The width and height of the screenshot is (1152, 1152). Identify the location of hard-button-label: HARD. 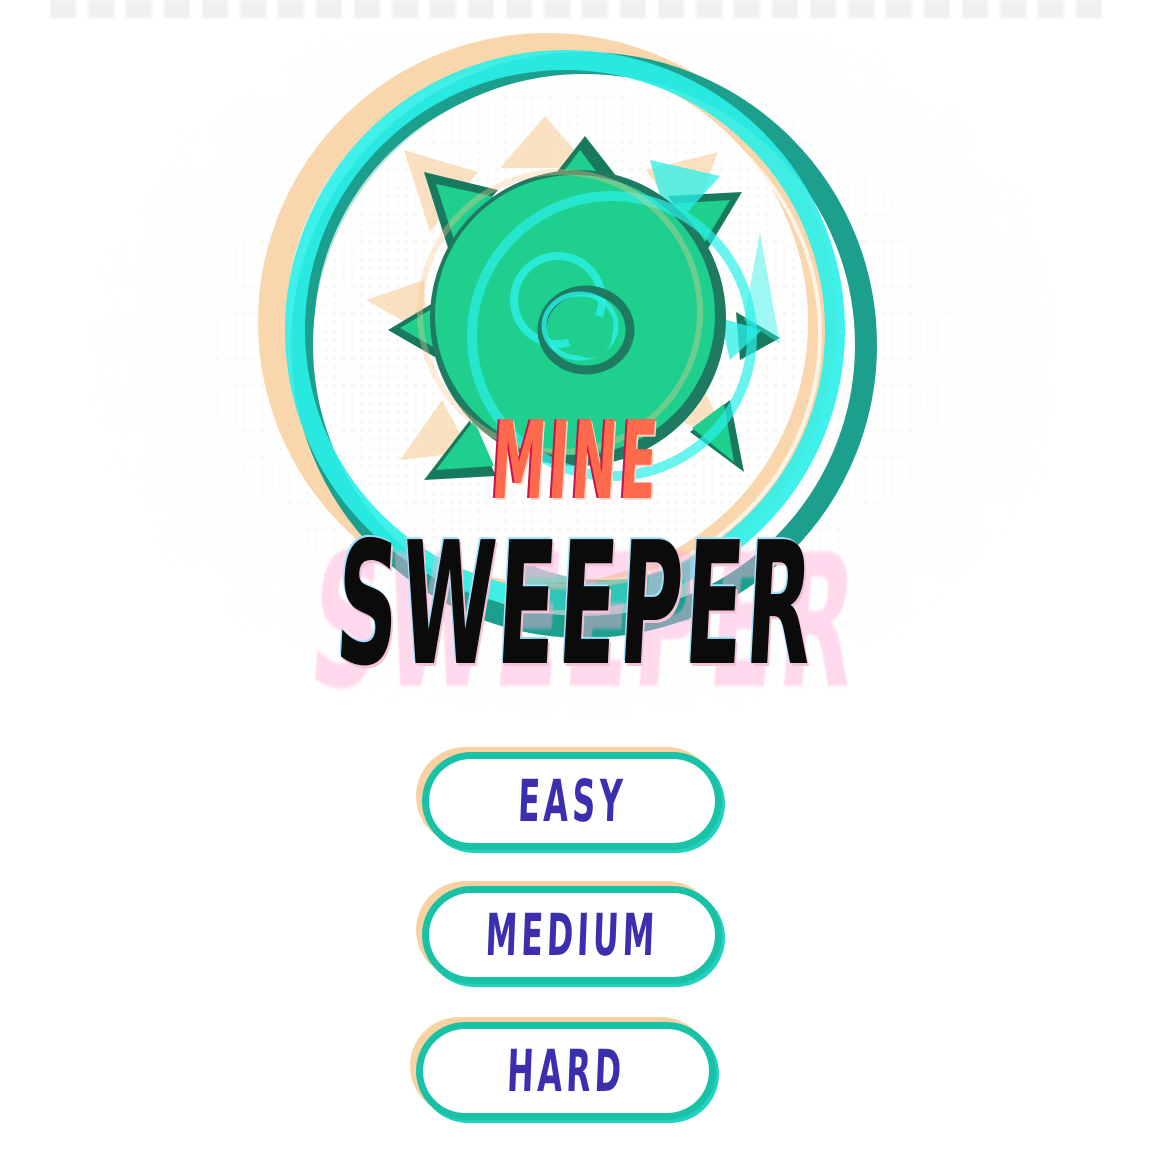
(566, 1071).